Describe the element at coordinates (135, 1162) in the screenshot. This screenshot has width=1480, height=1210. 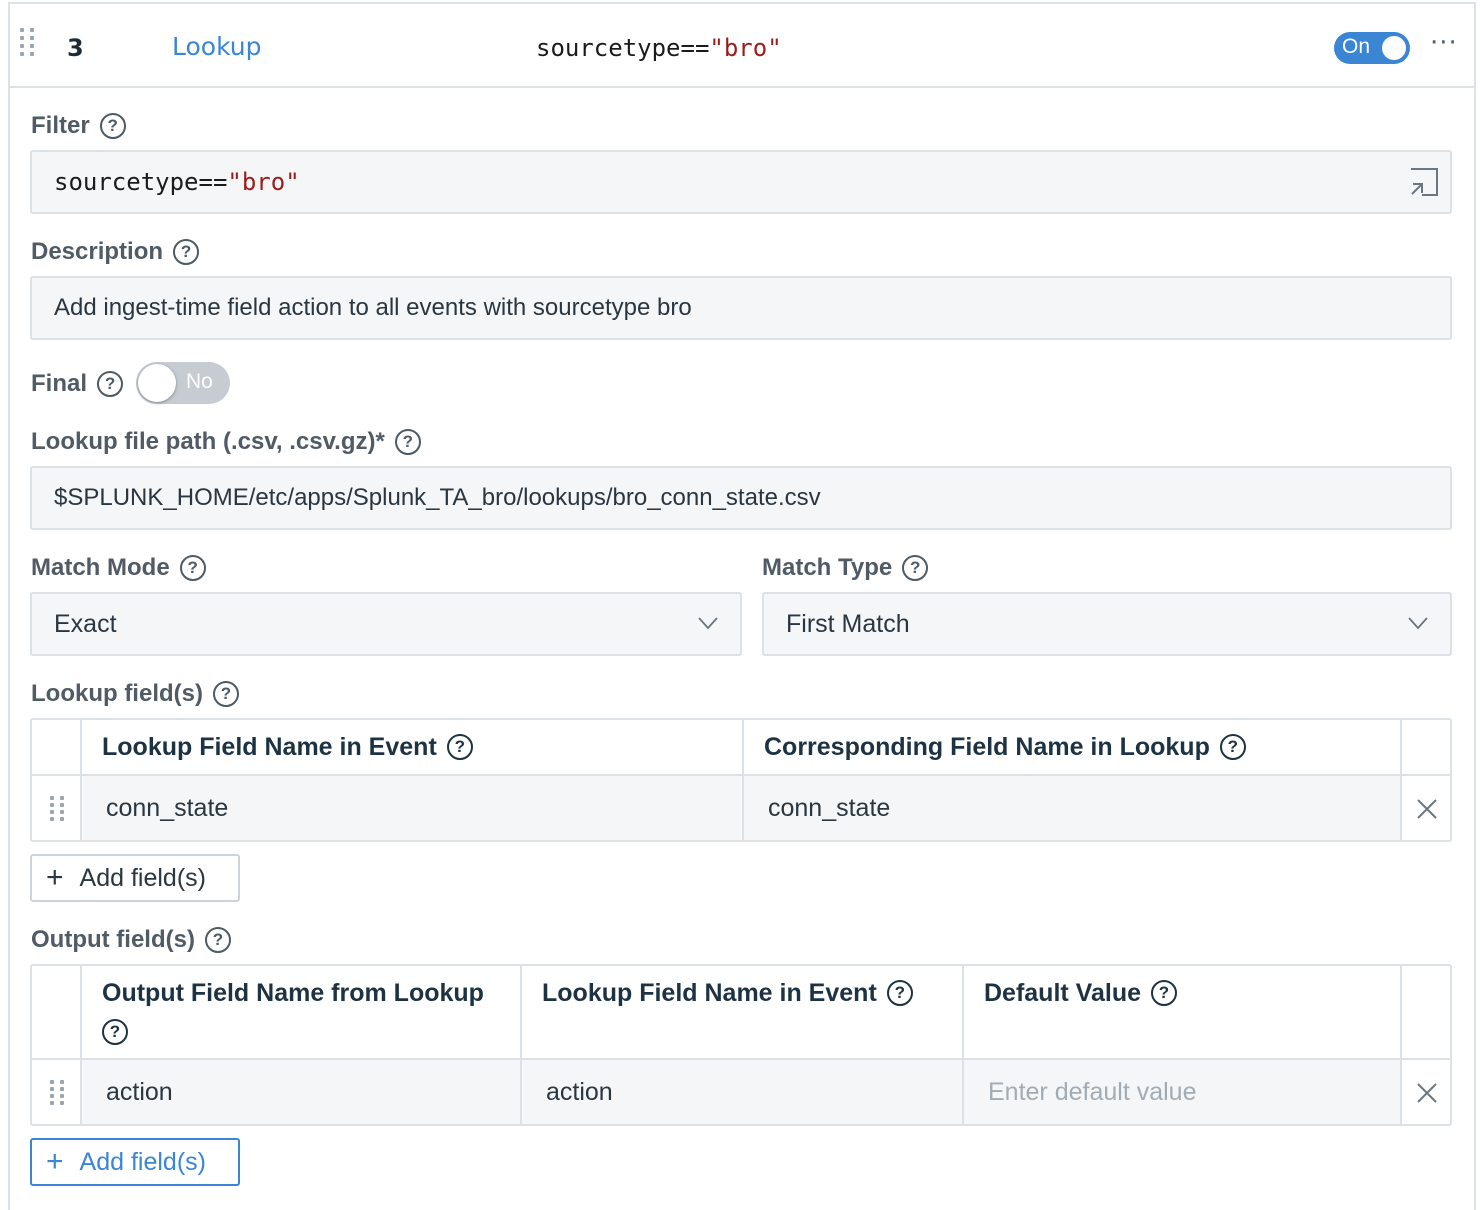
I see `add-output-field-button: + Add field(s)` at that location.